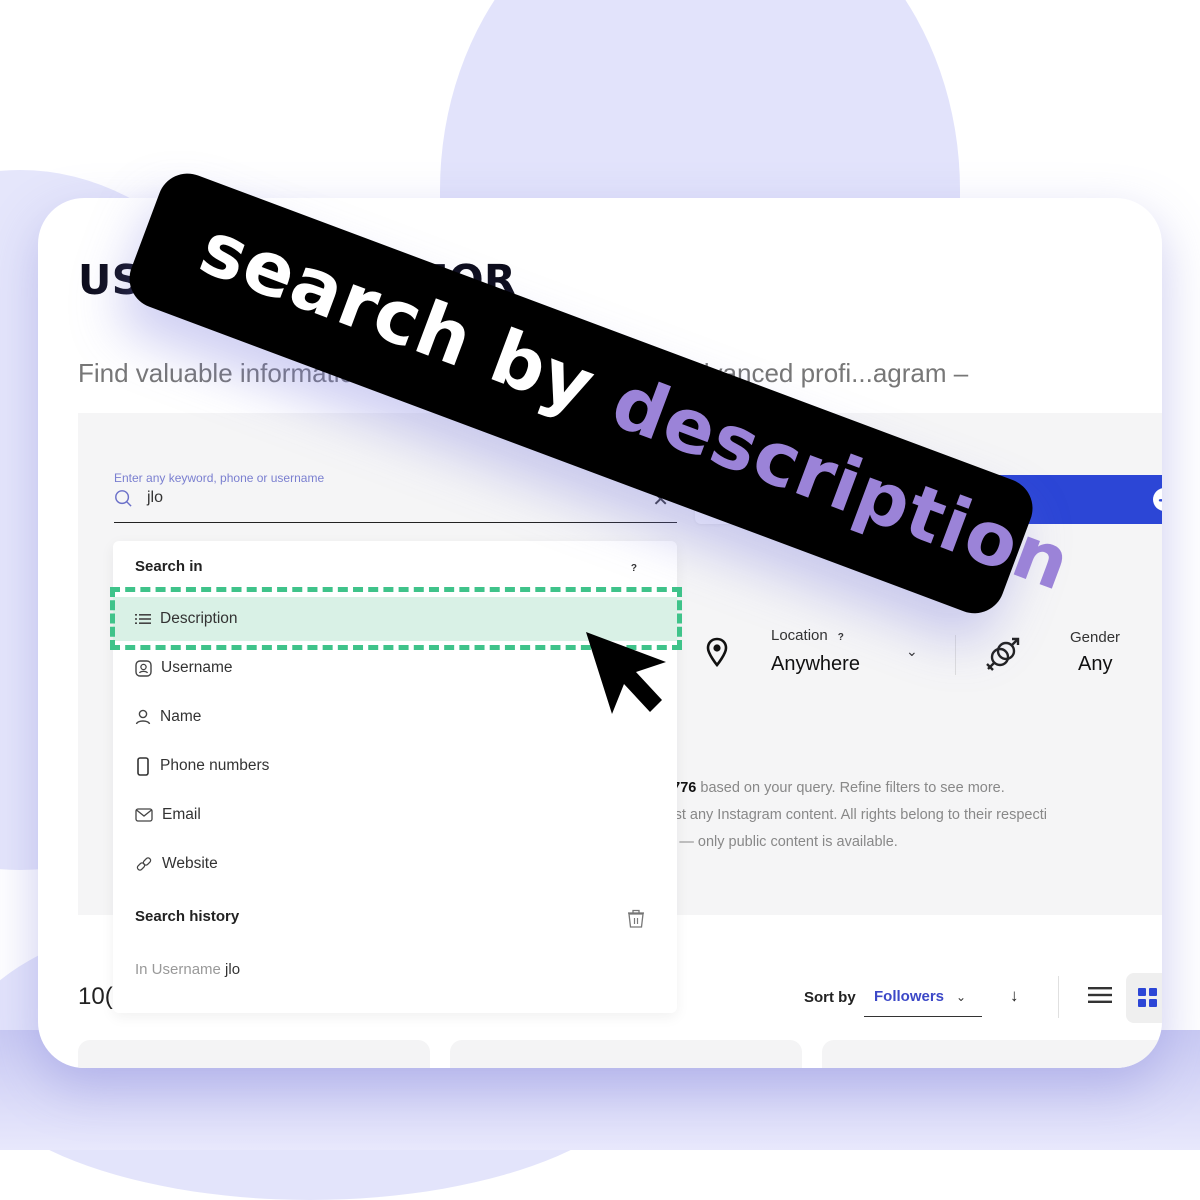 The width and height of the screenshot is (1200, 1200). Describe the element at coordinates (1014, 996) in the screenshot. I see `sort-direction-button: ↓` at that location.